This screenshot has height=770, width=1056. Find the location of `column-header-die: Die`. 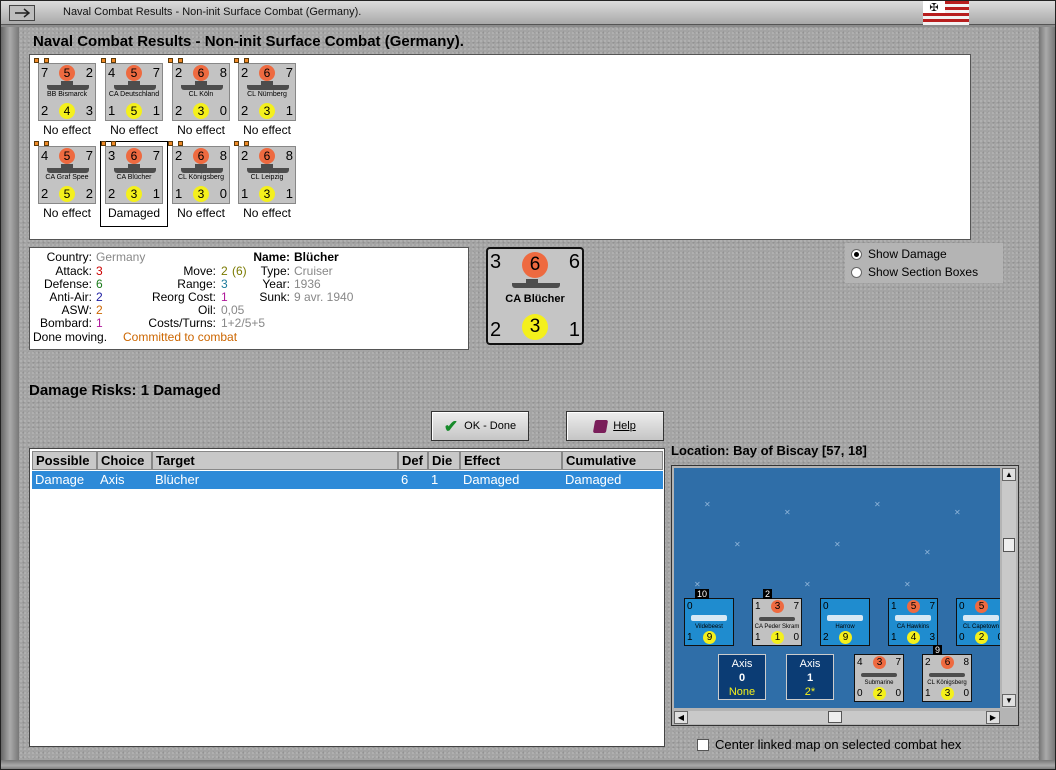

column-header-die: Die is located at coordinates (444, 460).